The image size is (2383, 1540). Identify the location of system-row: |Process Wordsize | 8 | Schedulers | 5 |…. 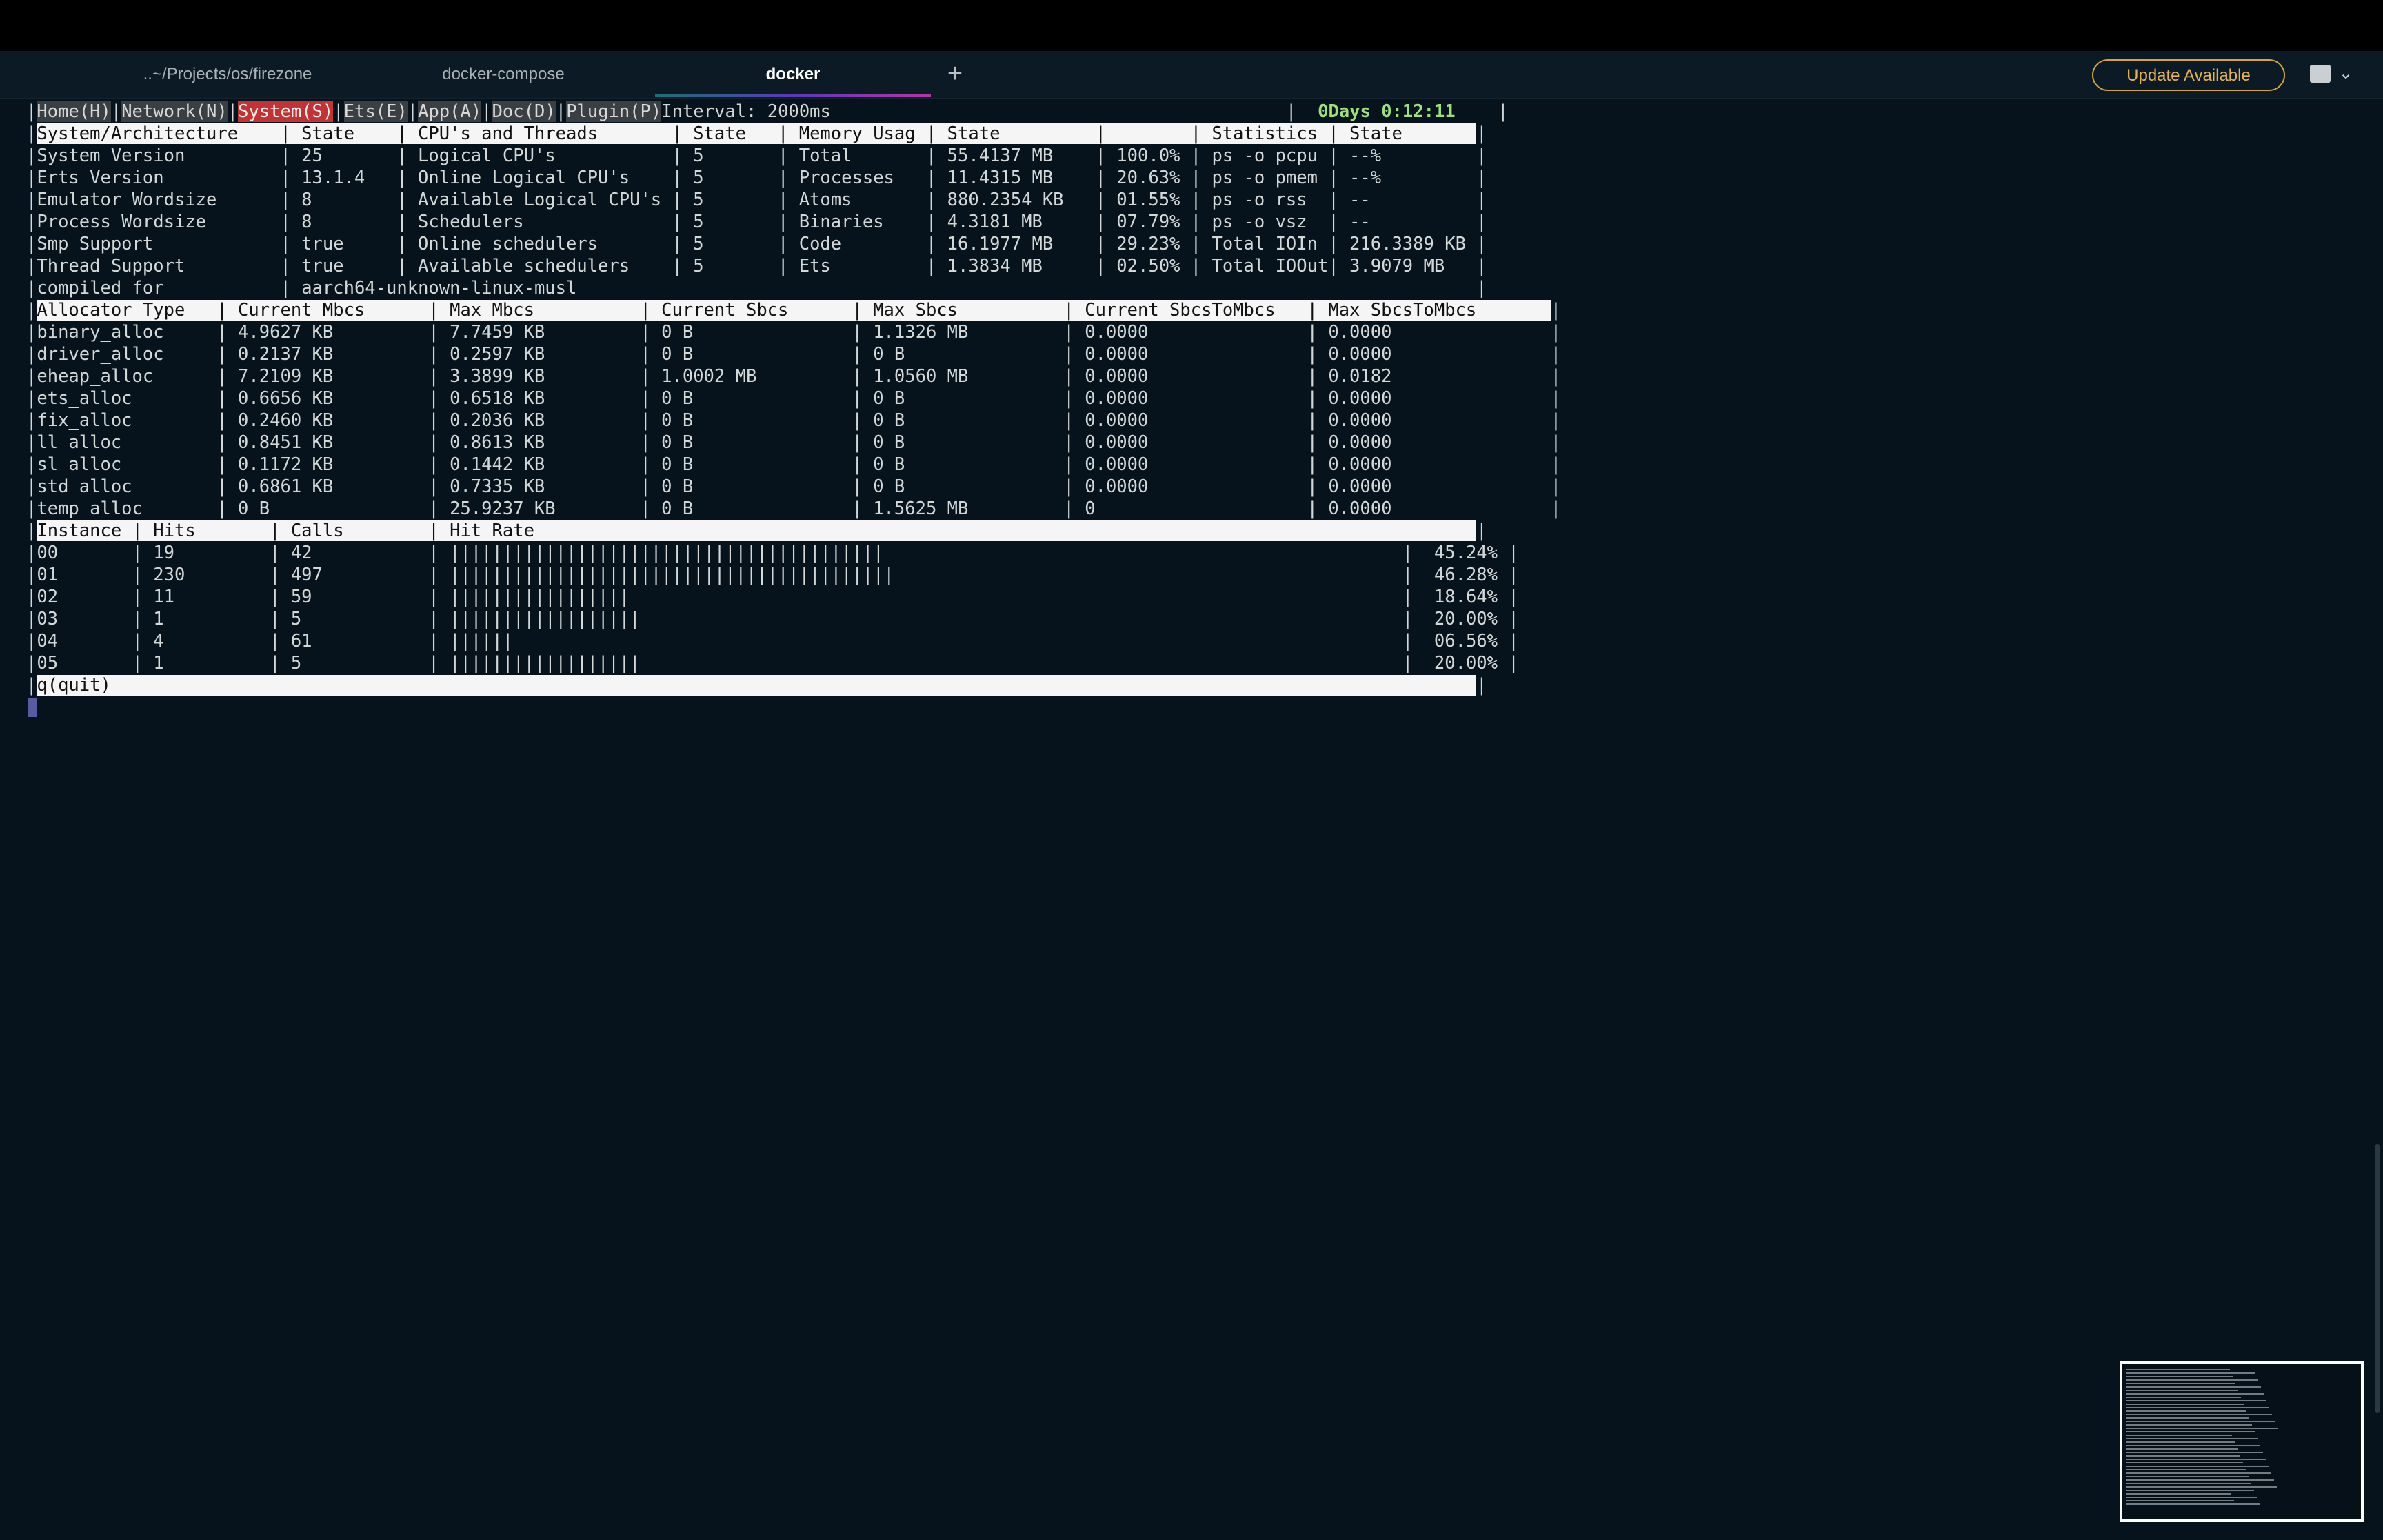
(802, 222).